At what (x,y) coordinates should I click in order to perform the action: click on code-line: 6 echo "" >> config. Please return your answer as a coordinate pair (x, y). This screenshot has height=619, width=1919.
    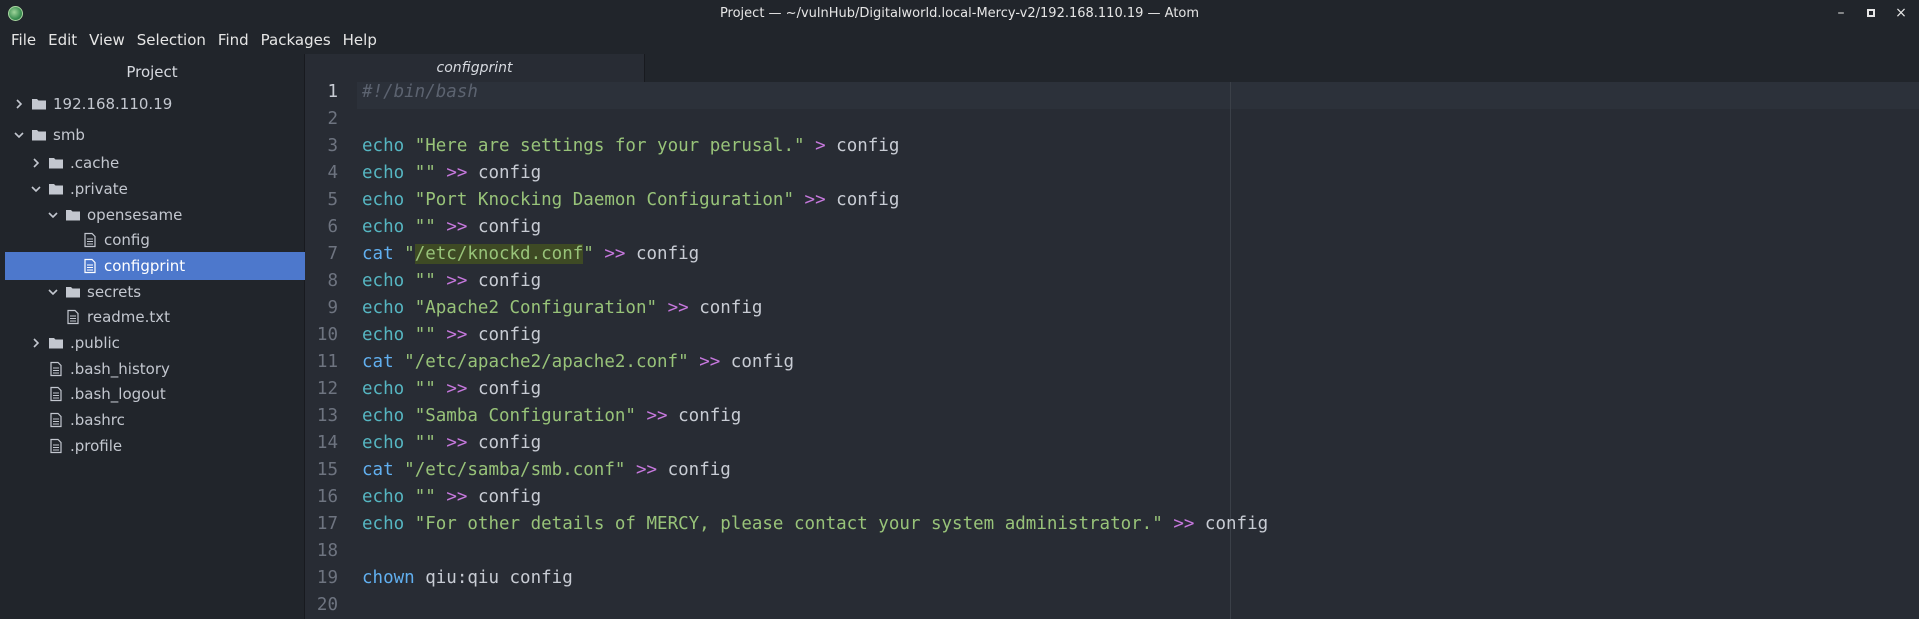
    Looking at the image, I should click on (423, 226).